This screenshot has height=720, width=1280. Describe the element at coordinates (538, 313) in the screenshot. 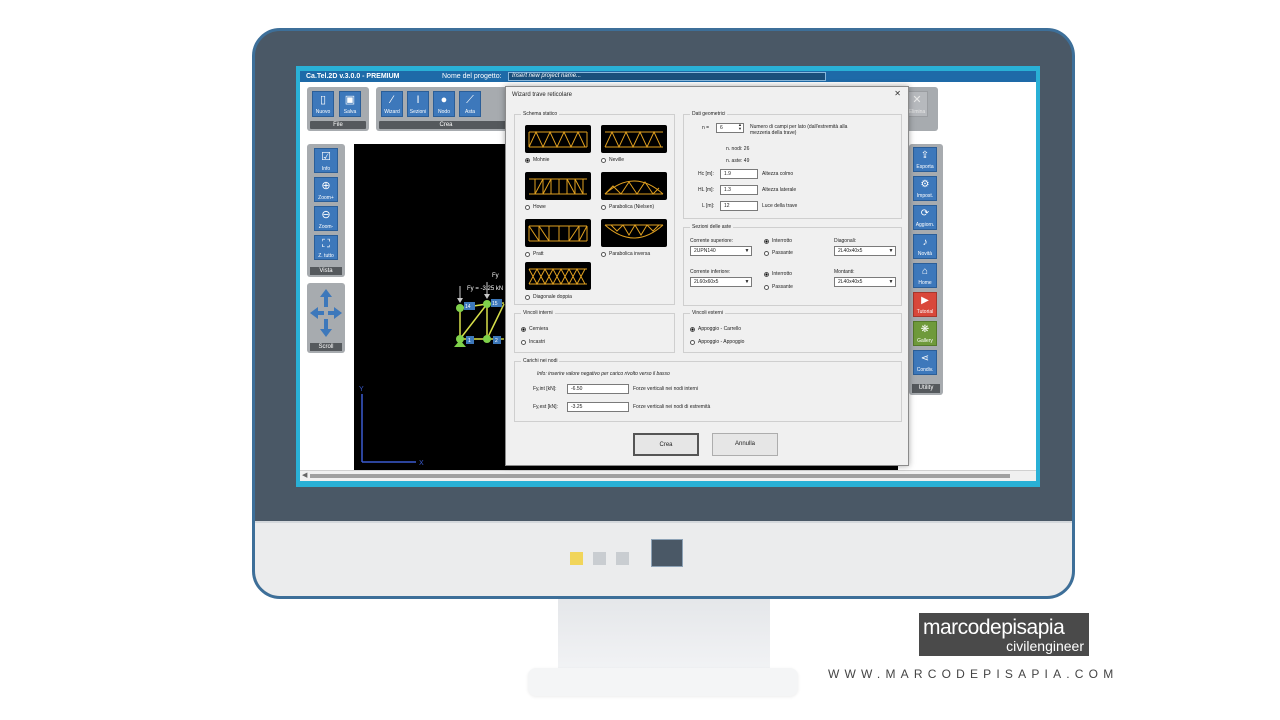

I see `internal-constraints-legend: Vincoli interni` at that location.